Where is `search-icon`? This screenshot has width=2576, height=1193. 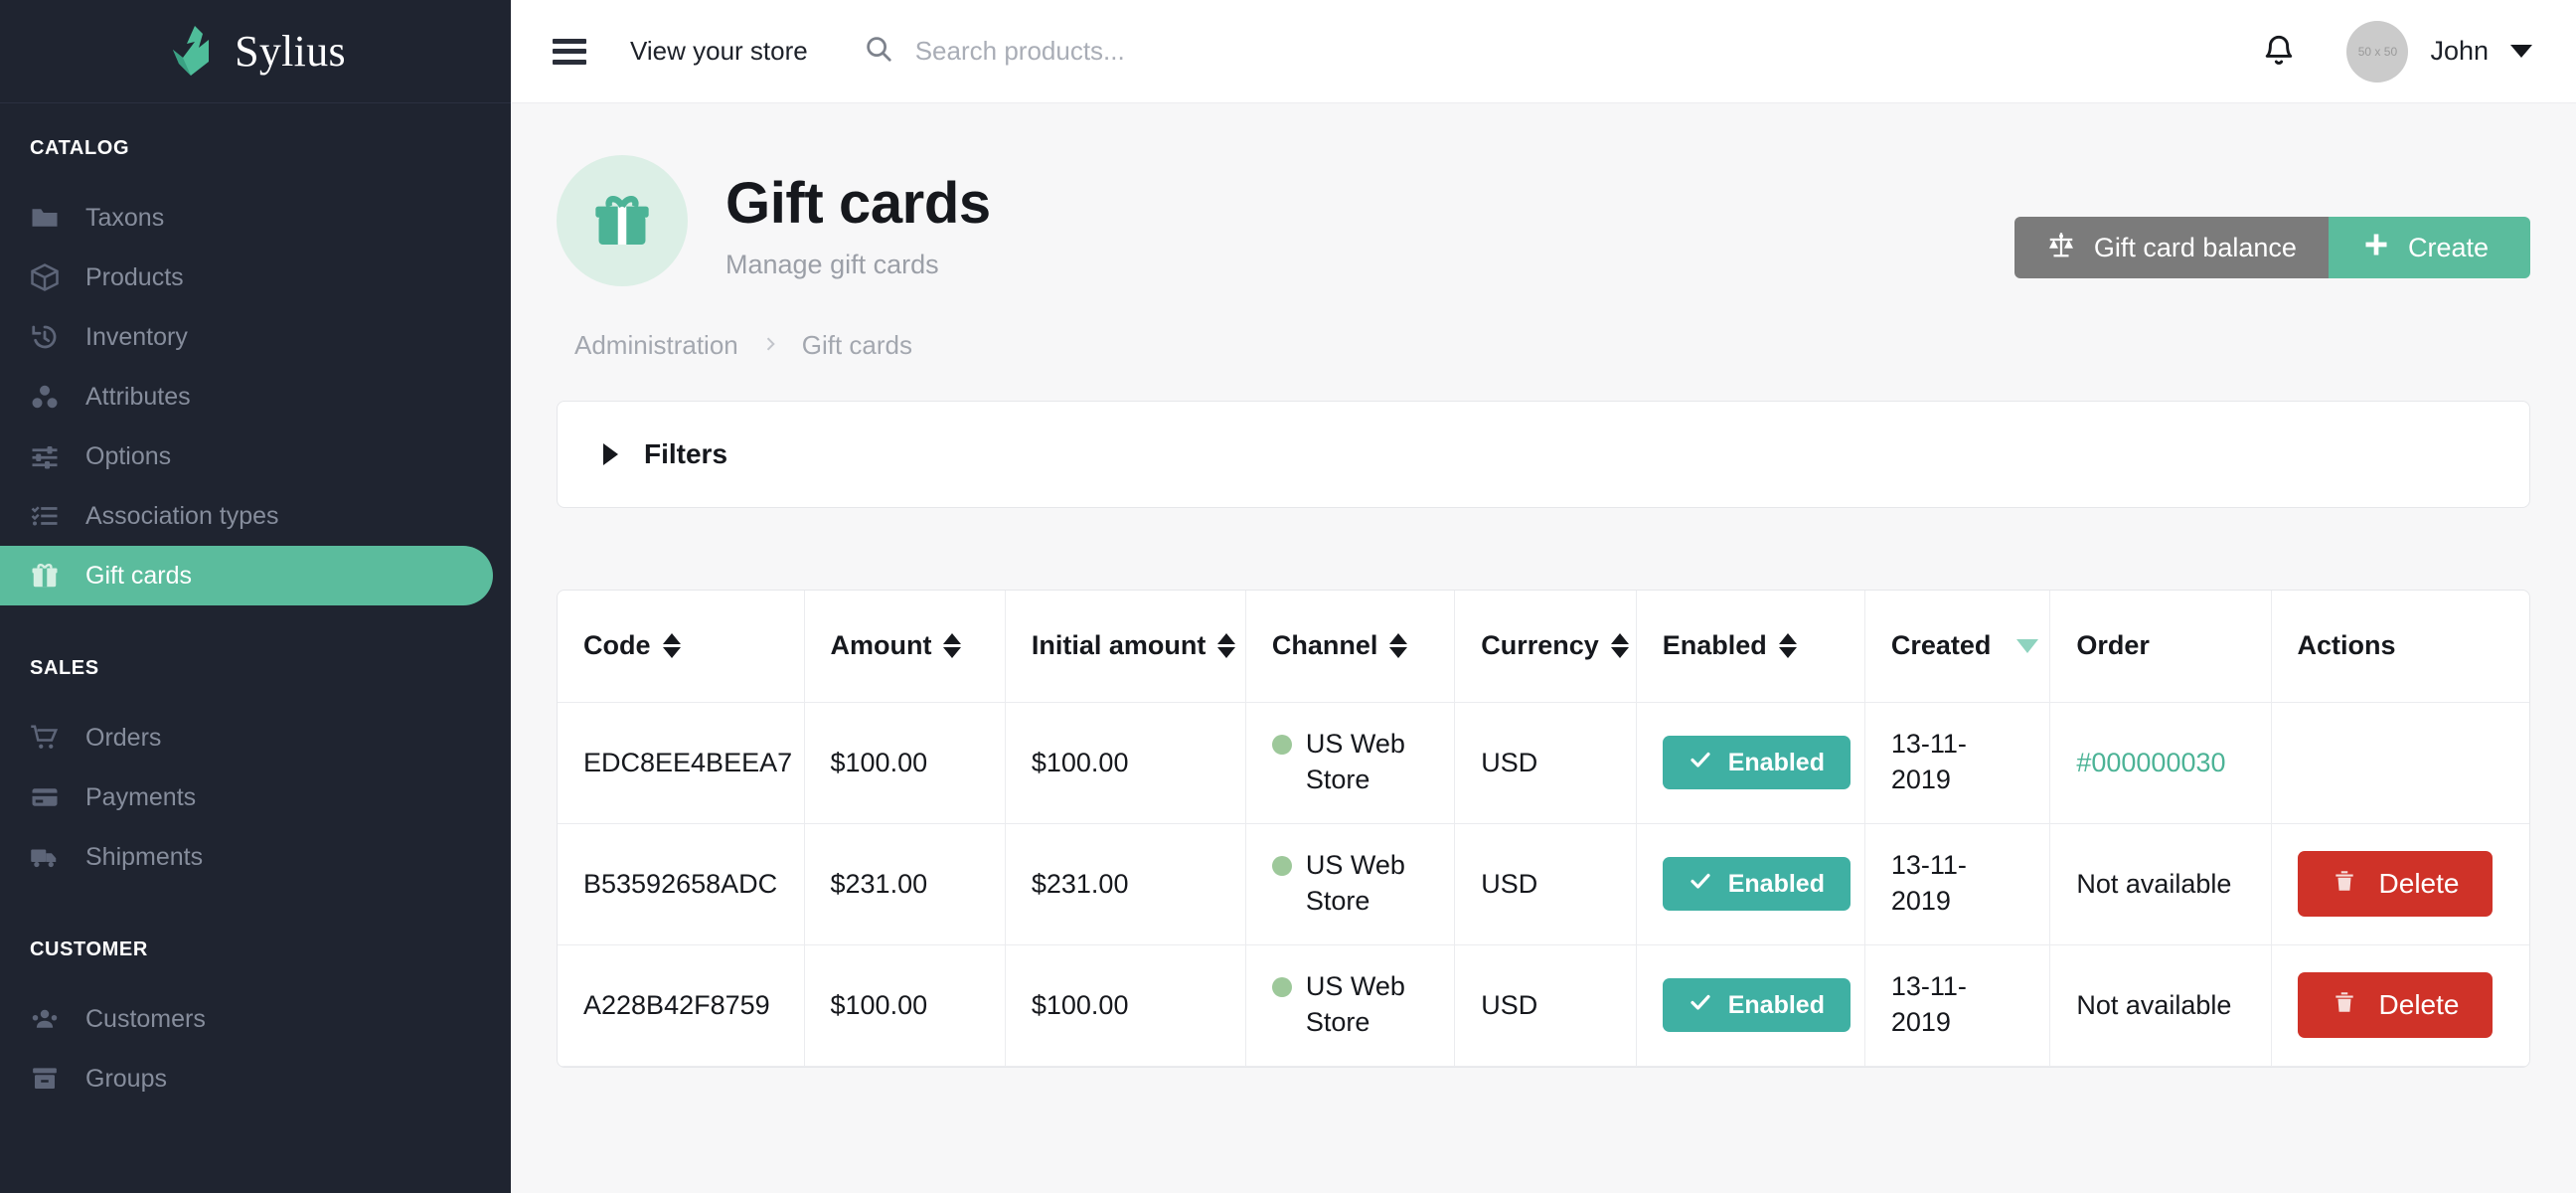 search-icon is located at coordinates (878, 51).